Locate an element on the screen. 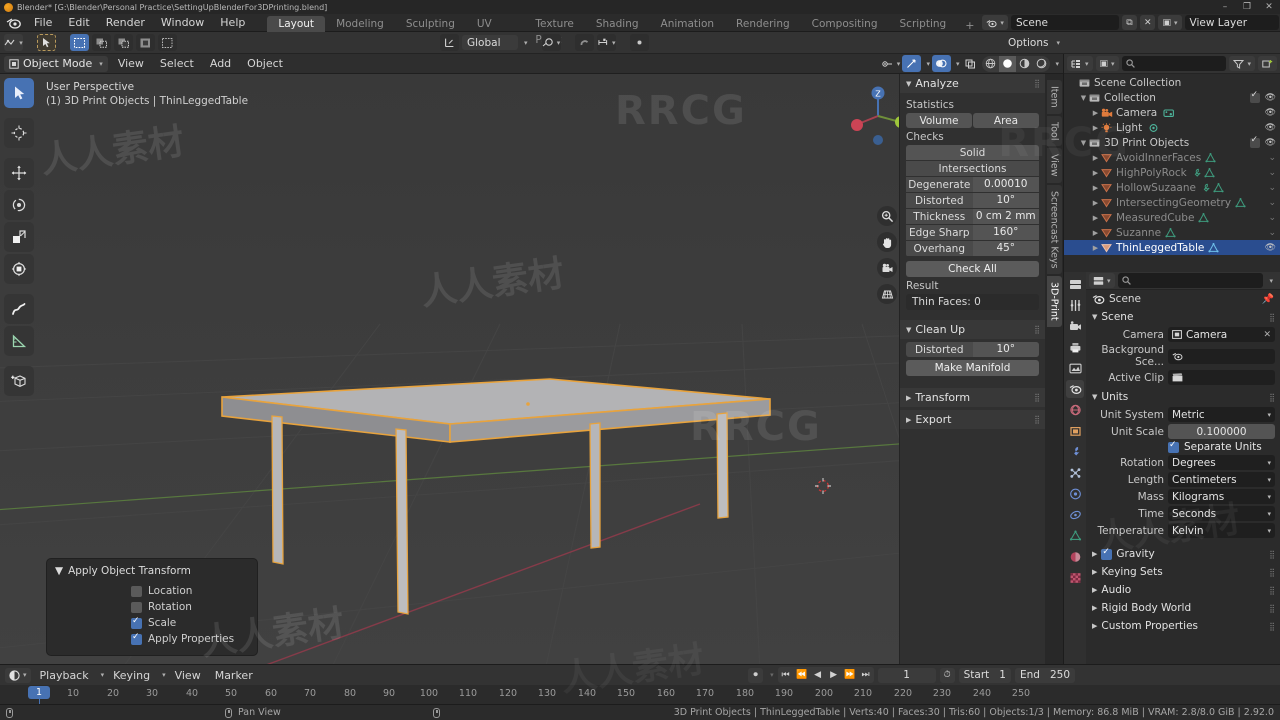 Image resolution: width=1280 pixels, height=720 pixels. outliner-row-measuredcube: ▶ MeasuredCube ⌄ is located at coordinates (1172, 217).